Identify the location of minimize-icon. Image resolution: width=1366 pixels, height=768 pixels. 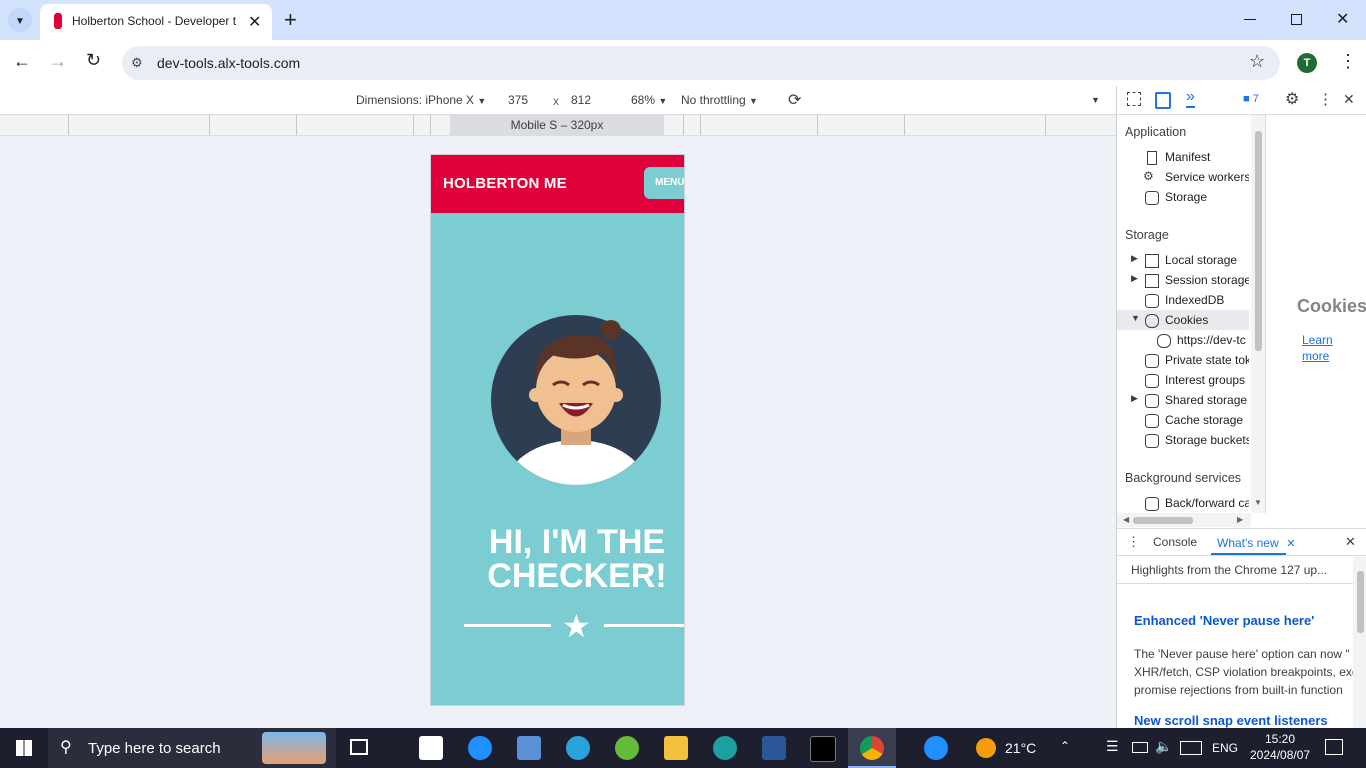
(1250, 19).